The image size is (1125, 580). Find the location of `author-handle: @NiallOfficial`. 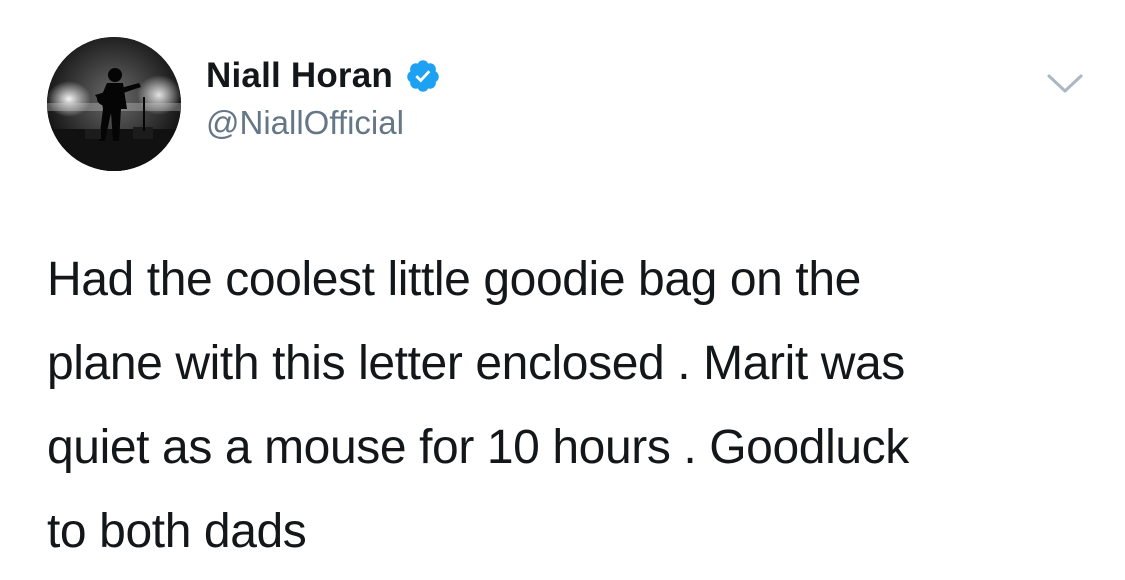

author-handle: @NiallOfficial is located at coordinates (305, 123).